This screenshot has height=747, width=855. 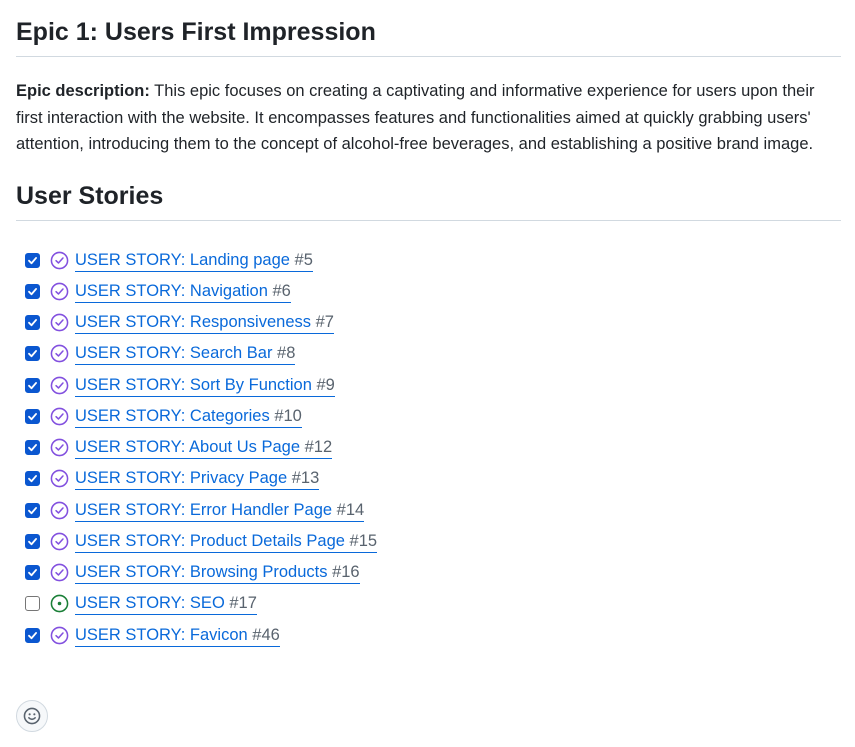 I want to click on story-item: USER STORY: Favicon #46, so click(x=428, y=635).